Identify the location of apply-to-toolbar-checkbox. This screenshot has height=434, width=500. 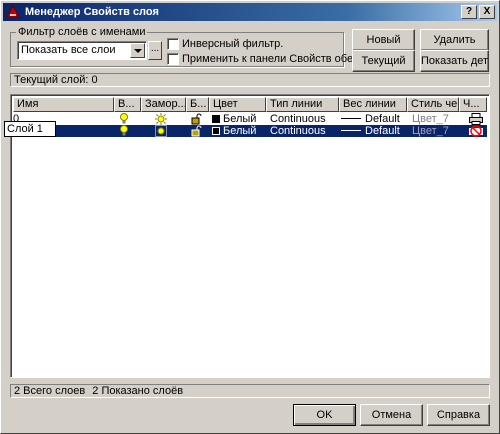
(173, 59).